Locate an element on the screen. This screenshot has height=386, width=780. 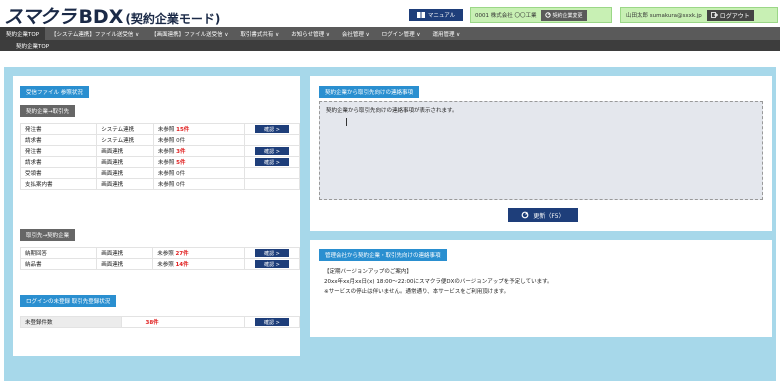
logout-label: ログアウト is located at coordinates (734, 16).